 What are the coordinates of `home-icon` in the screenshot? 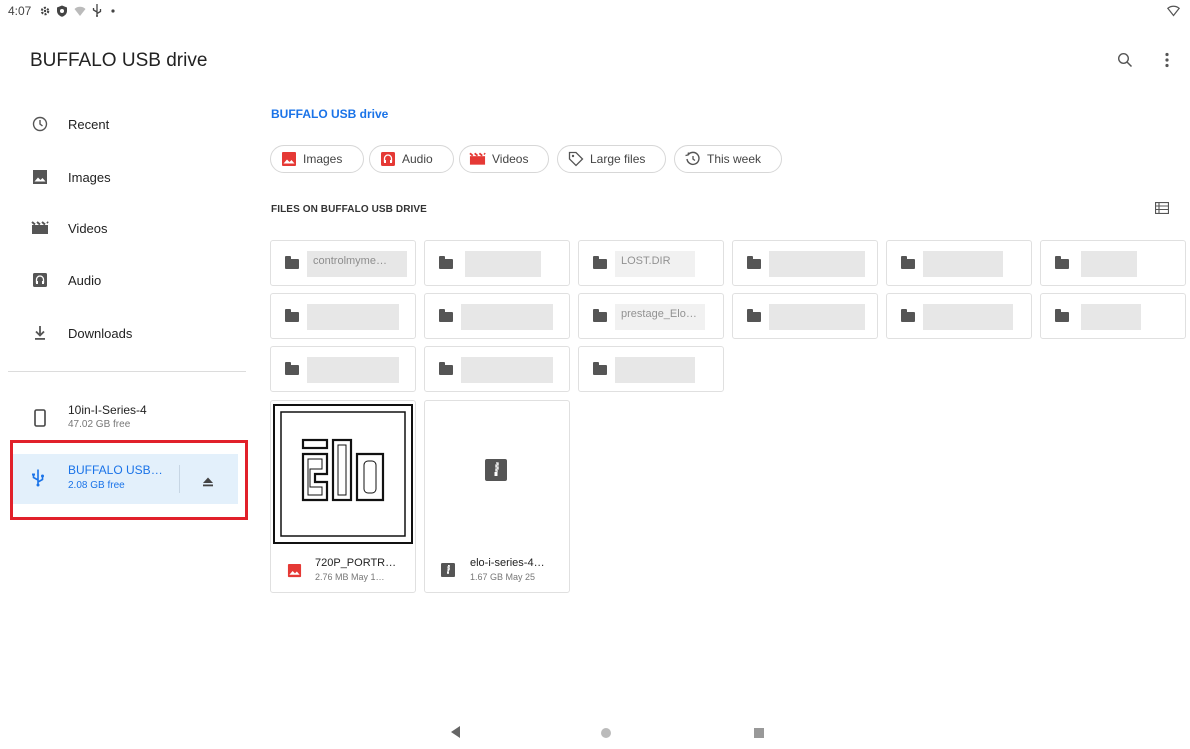 It's located at (606, 735).